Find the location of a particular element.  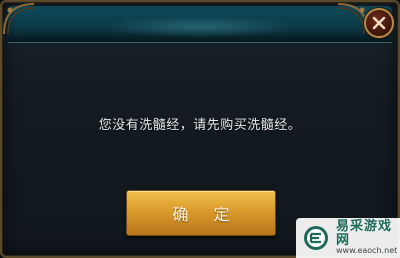

watermark-url: www.eaoch.net is located at coordinates (367, 251).